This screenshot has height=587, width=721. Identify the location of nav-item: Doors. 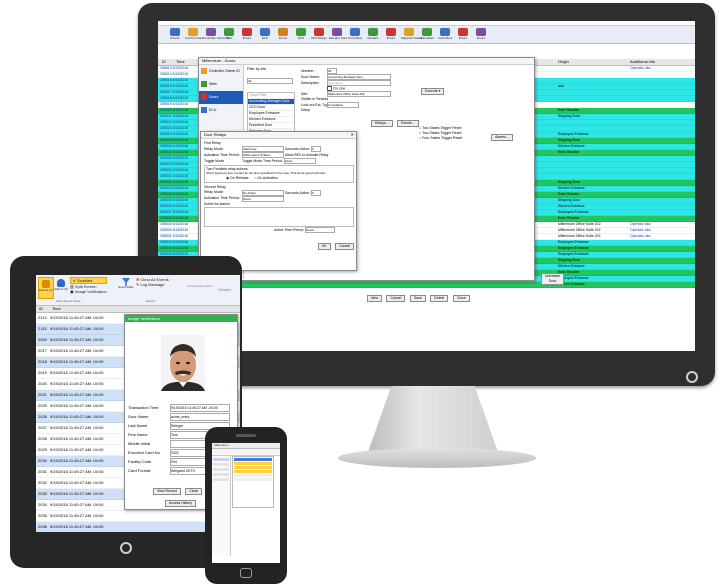
(221, 97).